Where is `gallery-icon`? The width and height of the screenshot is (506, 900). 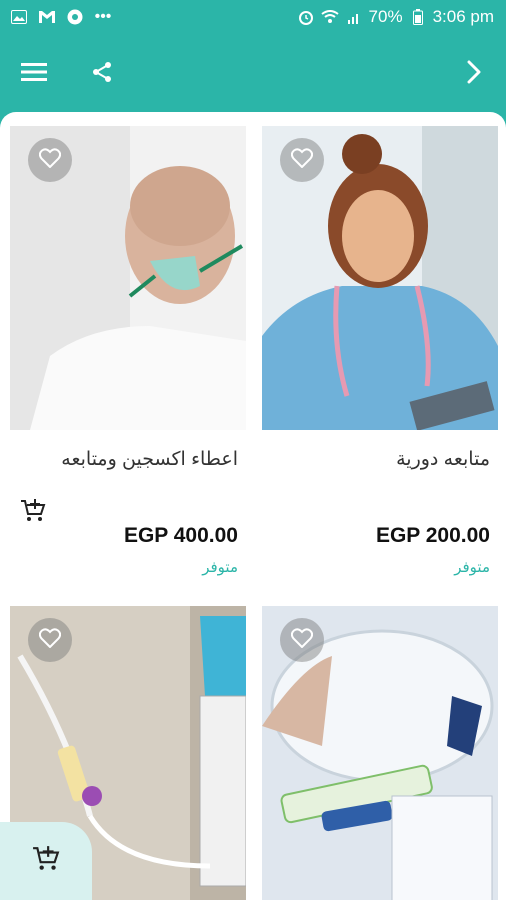
gallery-icon is located at coordinates (19, 17).